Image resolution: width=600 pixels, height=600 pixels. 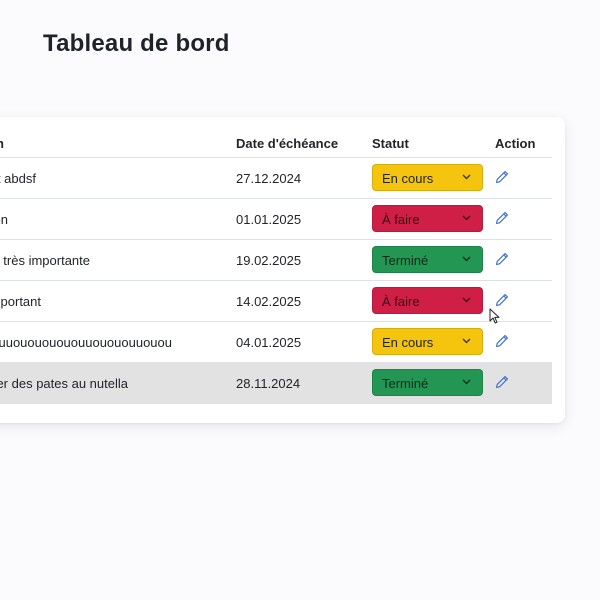 I want to click on column-header-status: Statut, so click(x=390, y=143).